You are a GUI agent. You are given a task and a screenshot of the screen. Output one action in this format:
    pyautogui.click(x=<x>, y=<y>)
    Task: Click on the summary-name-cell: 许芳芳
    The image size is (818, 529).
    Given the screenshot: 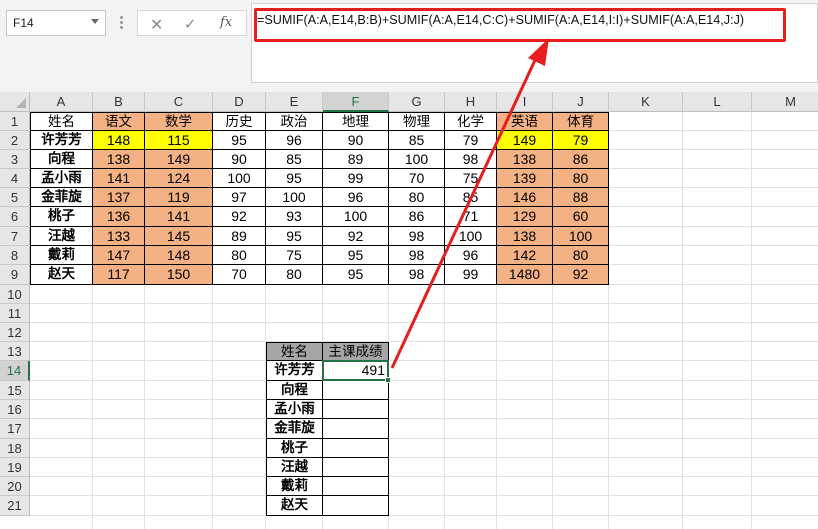 What is the action you would take?
    pyautogui.click(x=294, y=371)
    